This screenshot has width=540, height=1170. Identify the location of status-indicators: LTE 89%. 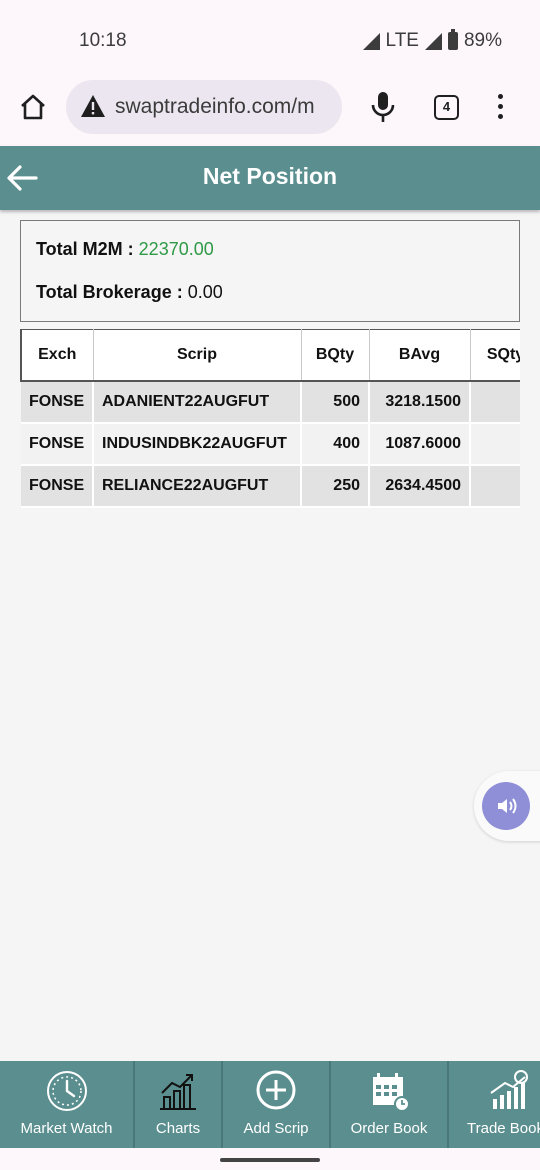
(432, 40).